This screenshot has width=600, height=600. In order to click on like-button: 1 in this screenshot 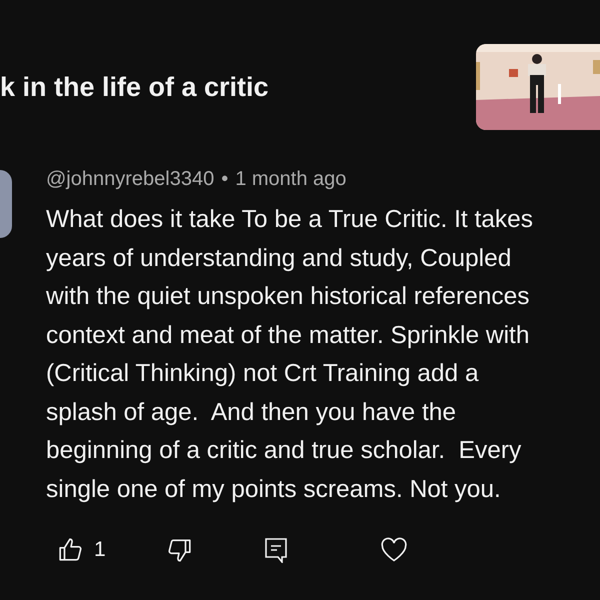, I will do `click(82, 550)`.